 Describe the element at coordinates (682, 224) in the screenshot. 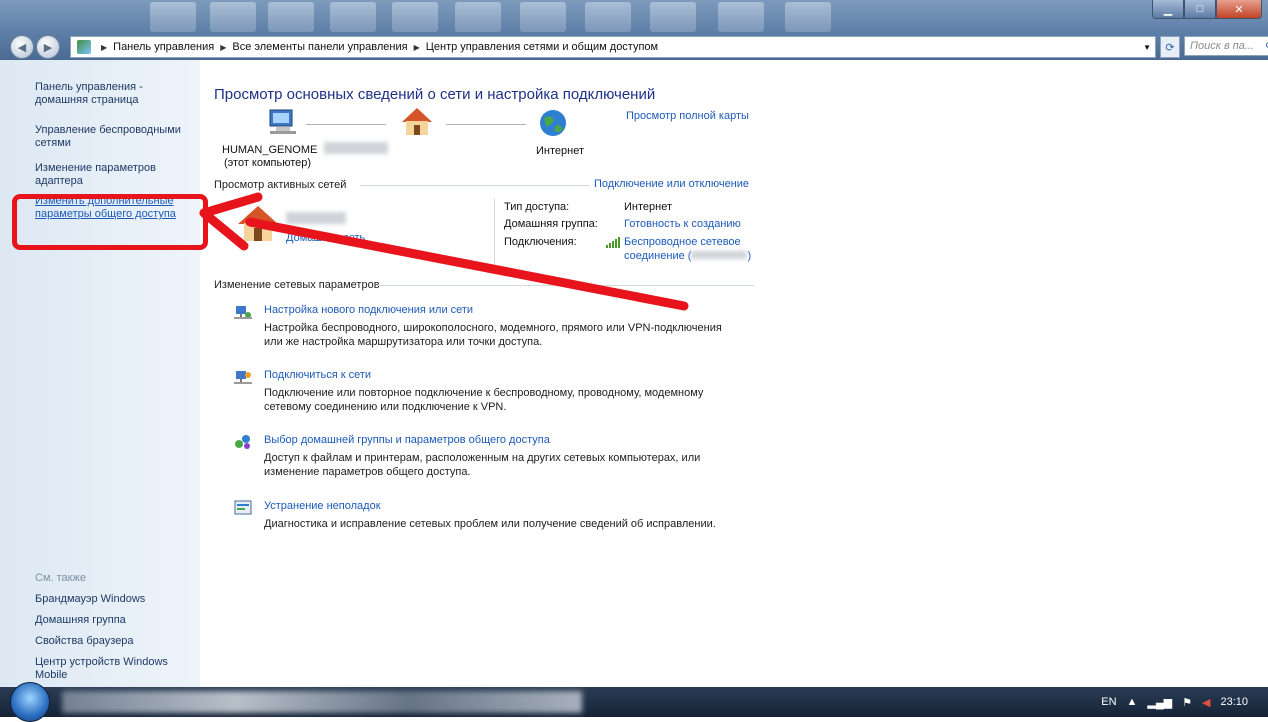

I see `homegroup-link: Готовность к созданию` at that location.